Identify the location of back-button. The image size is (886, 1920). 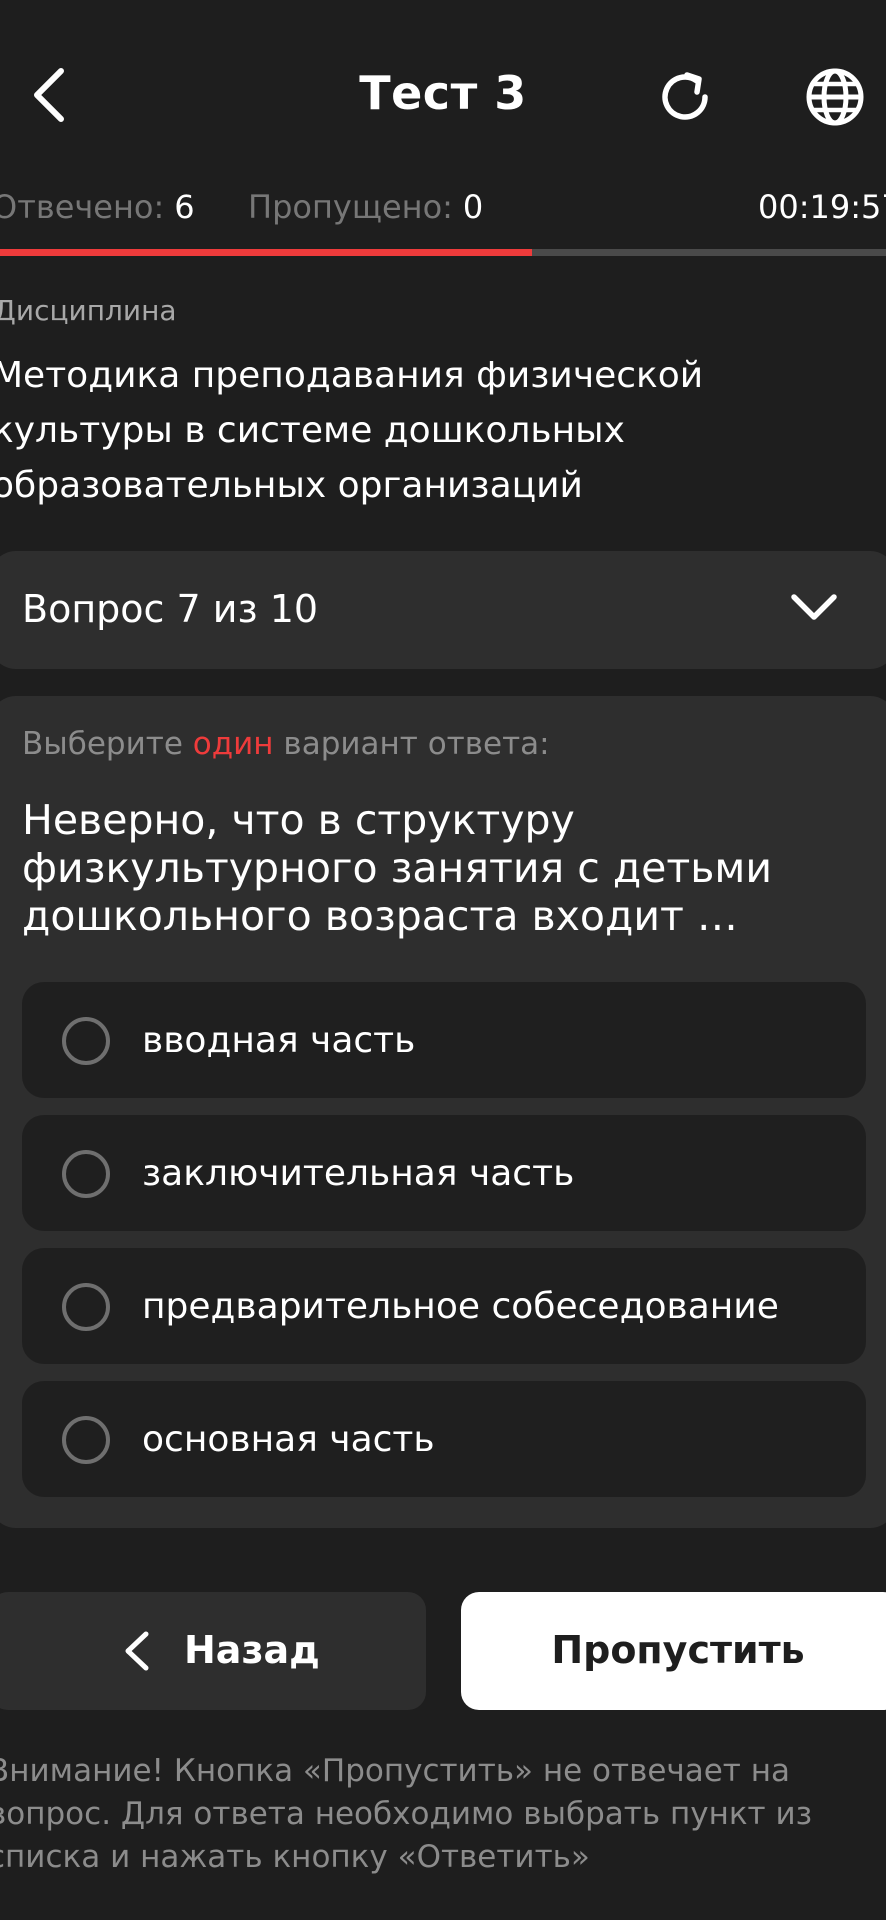
(49, 95).